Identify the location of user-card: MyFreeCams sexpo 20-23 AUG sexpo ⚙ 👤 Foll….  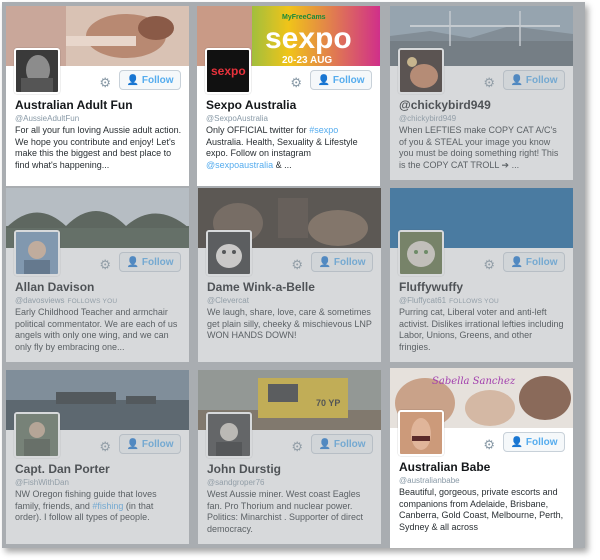
(288, 96).